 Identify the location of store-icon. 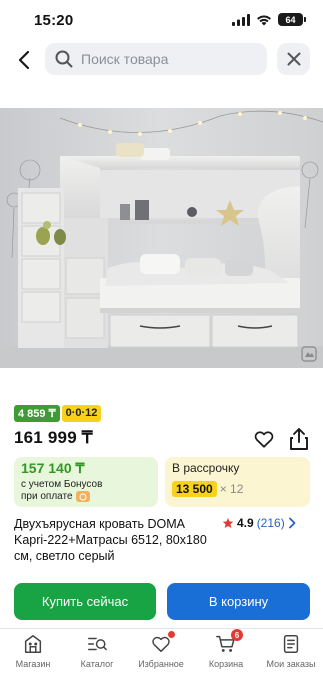
(33, 644).